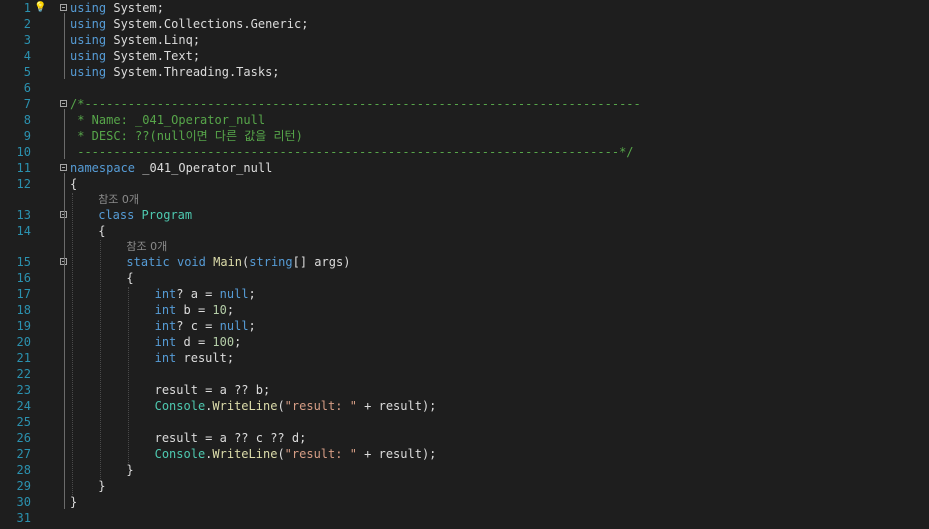 The image size is (929, 529). What do you see at coordinates (27, 24) in the screenshot?
I see `line-number: 2` at bounding box center [27, 24].